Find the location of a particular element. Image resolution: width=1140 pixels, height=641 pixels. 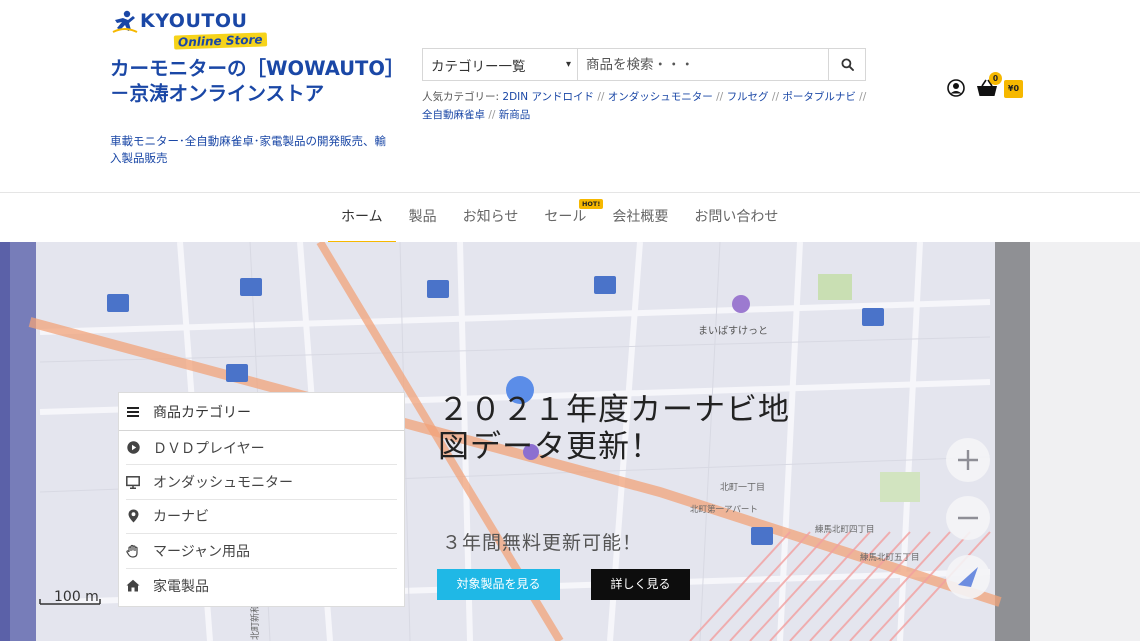

popular-link: 2DIN アンドロイド is located at coordinates (548, 97).